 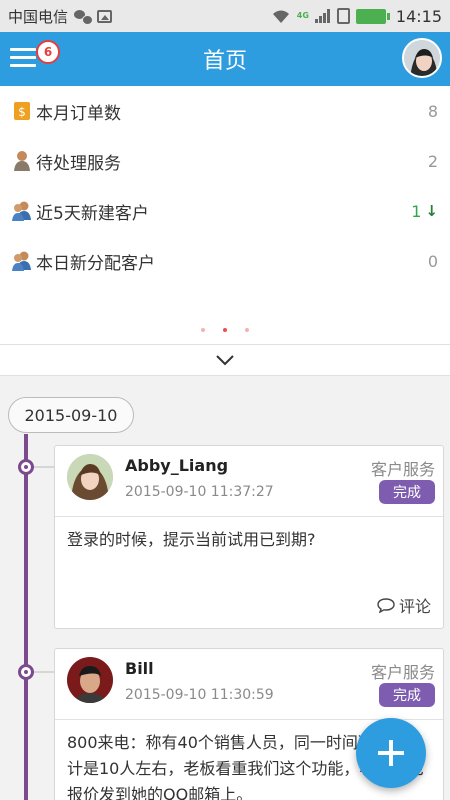 I want to click on expand-toggle, so click(x=225, y=360).